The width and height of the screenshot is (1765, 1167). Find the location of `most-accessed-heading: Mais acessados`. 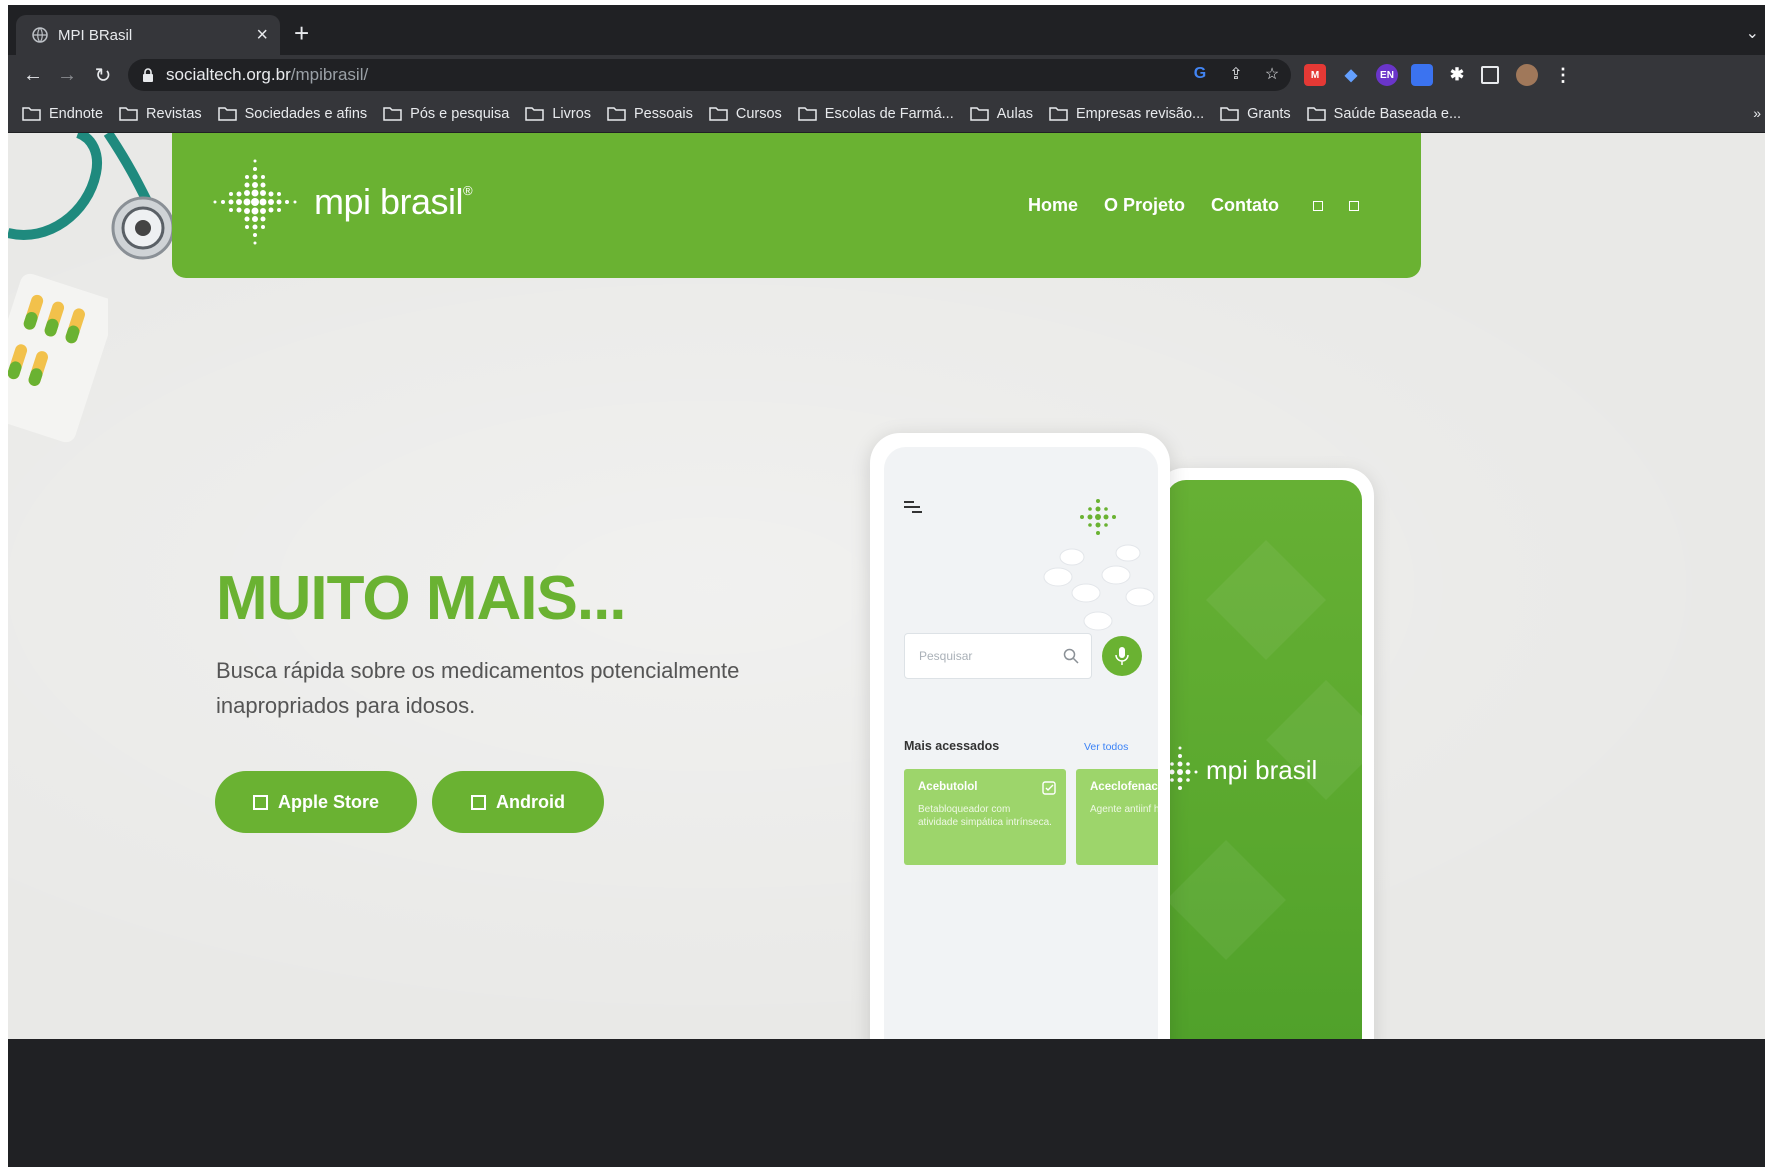

most-accessed-heading: Mais acessados is located at coordinates (952, 746).